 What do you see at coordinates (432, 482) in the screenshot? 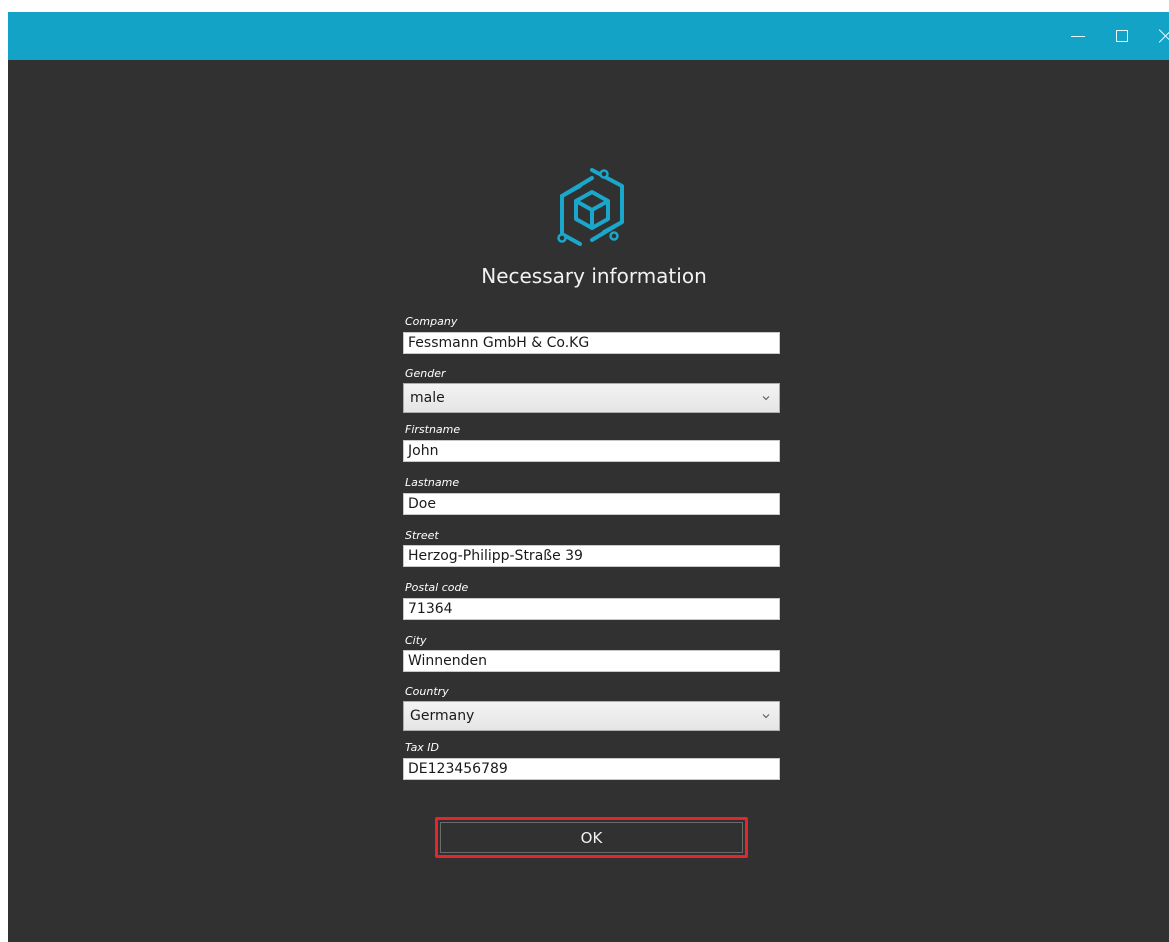
I see `lastname-label: Lastname` at bounding box center [432, 482].